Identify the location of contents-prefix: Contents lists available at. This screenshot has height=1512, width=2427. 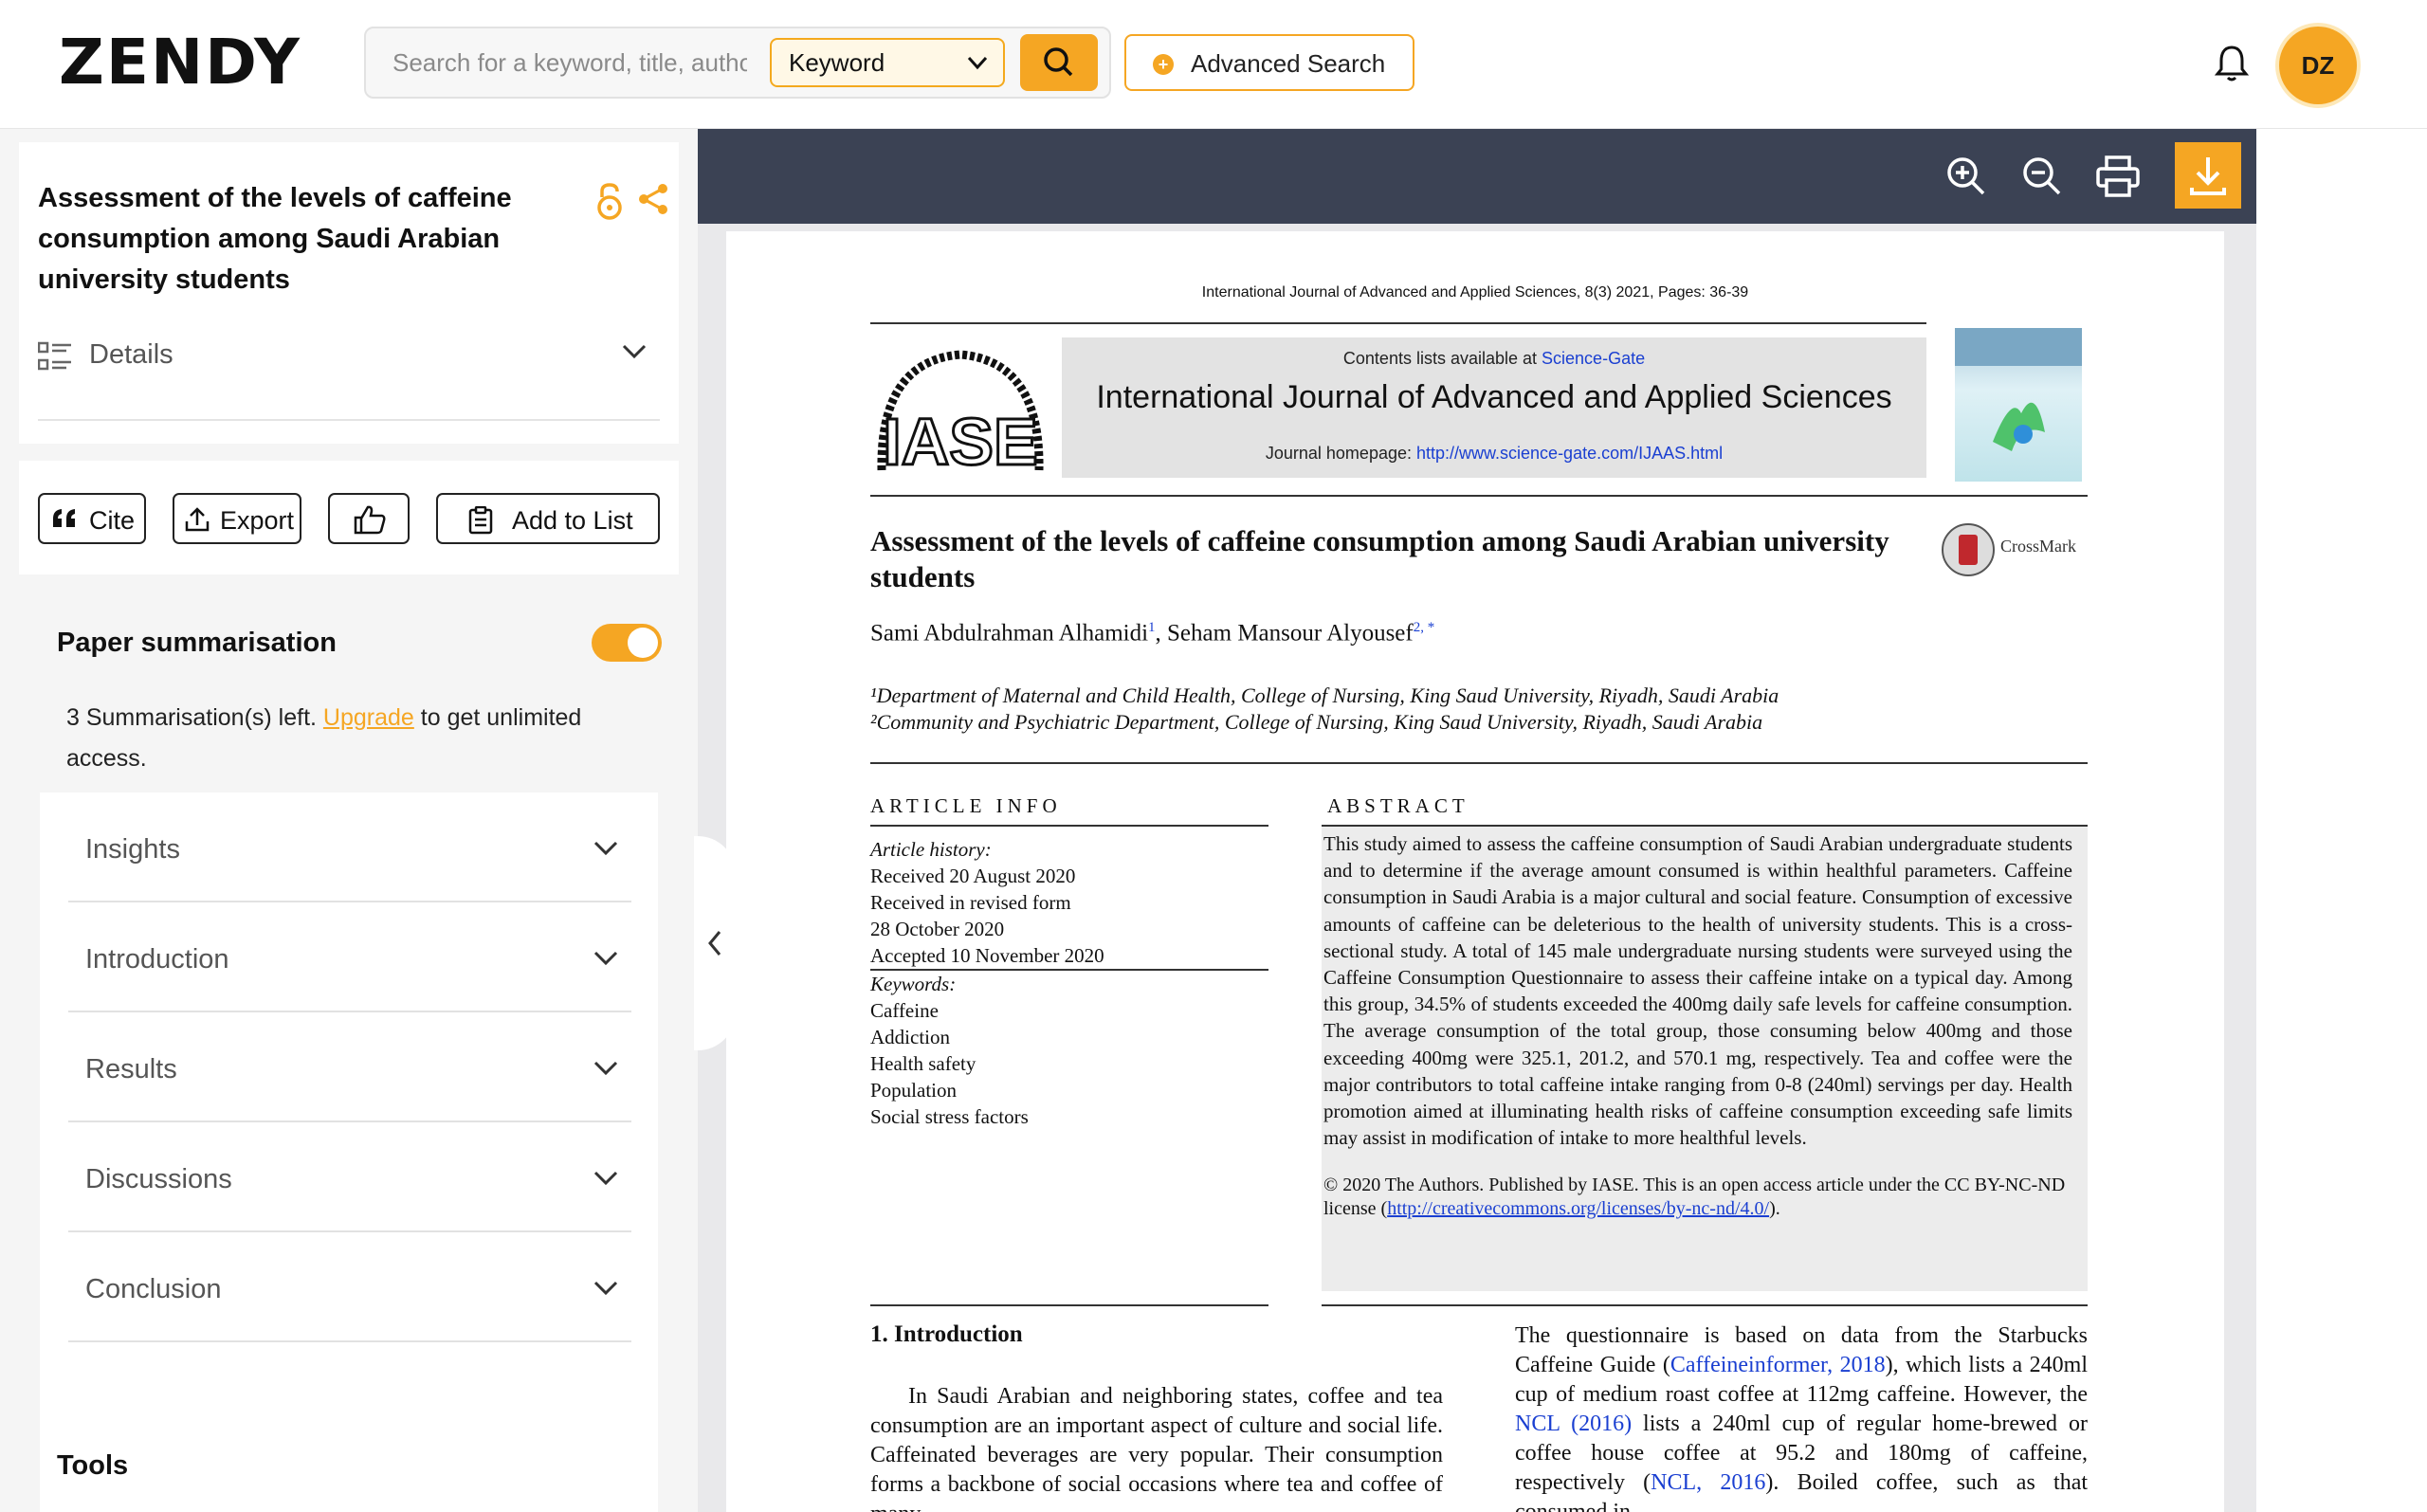
(1440, 359).